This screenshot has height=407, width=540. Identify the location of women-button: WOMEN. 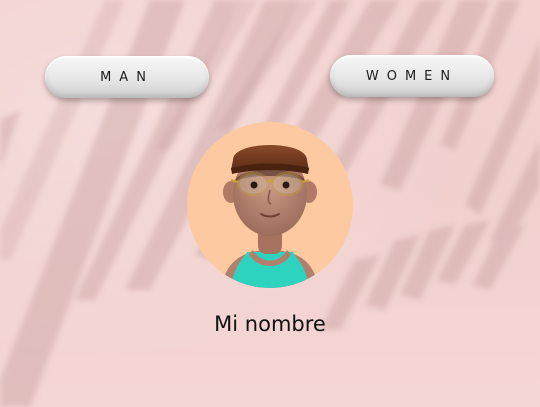
(412, 76).